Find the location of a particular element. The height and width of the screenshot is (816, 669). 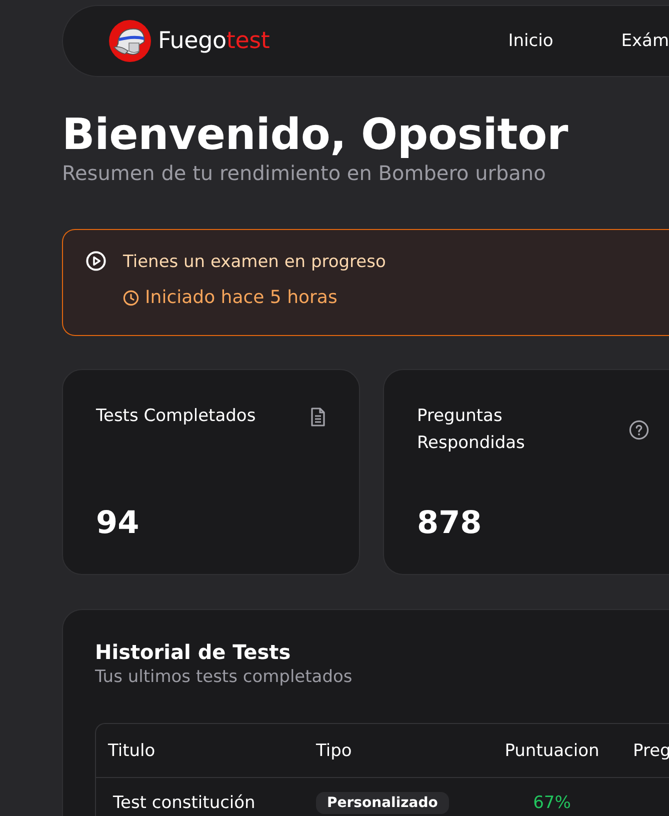

help-circle-icon is located at coordinates (639, 430).